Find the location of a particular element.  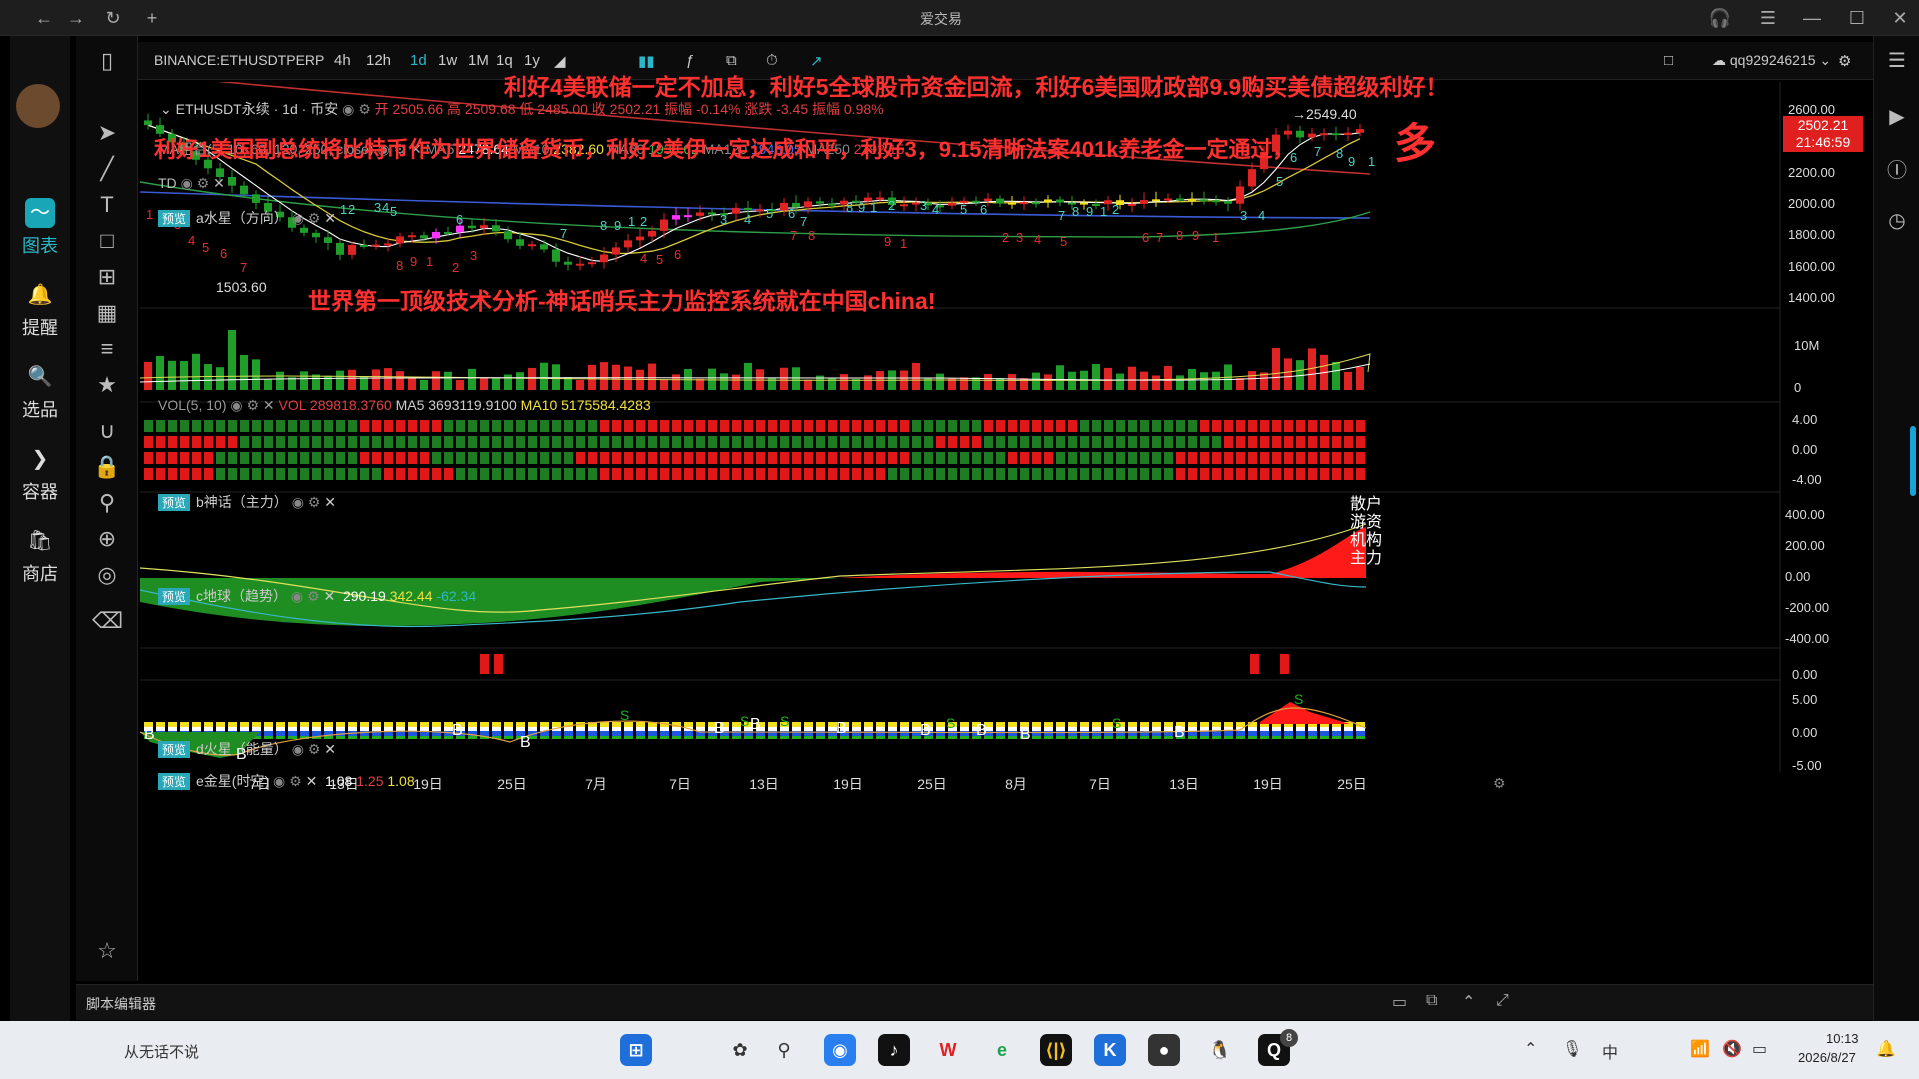

rail-item-container: ❯ 容器 is located at coordinates (40, 474).